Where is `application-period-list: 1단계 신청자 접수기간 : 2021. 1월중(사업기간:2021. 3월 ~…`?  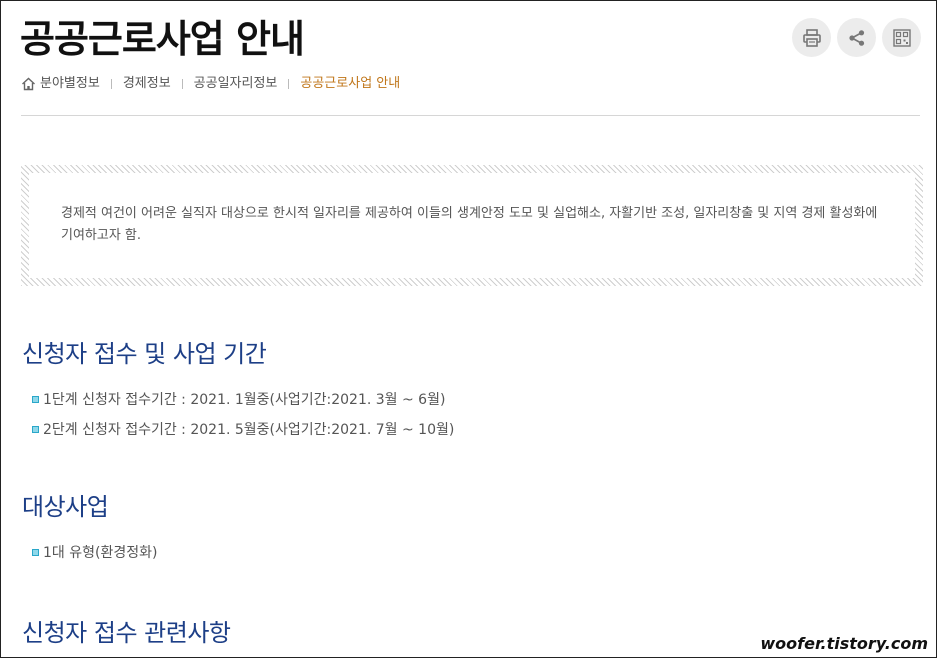 application-period-list: 1단계 신청자 접수기간 : 2021. 1월중(사업기간:2021. 3월 ~… is located at coordinates (243, 414).